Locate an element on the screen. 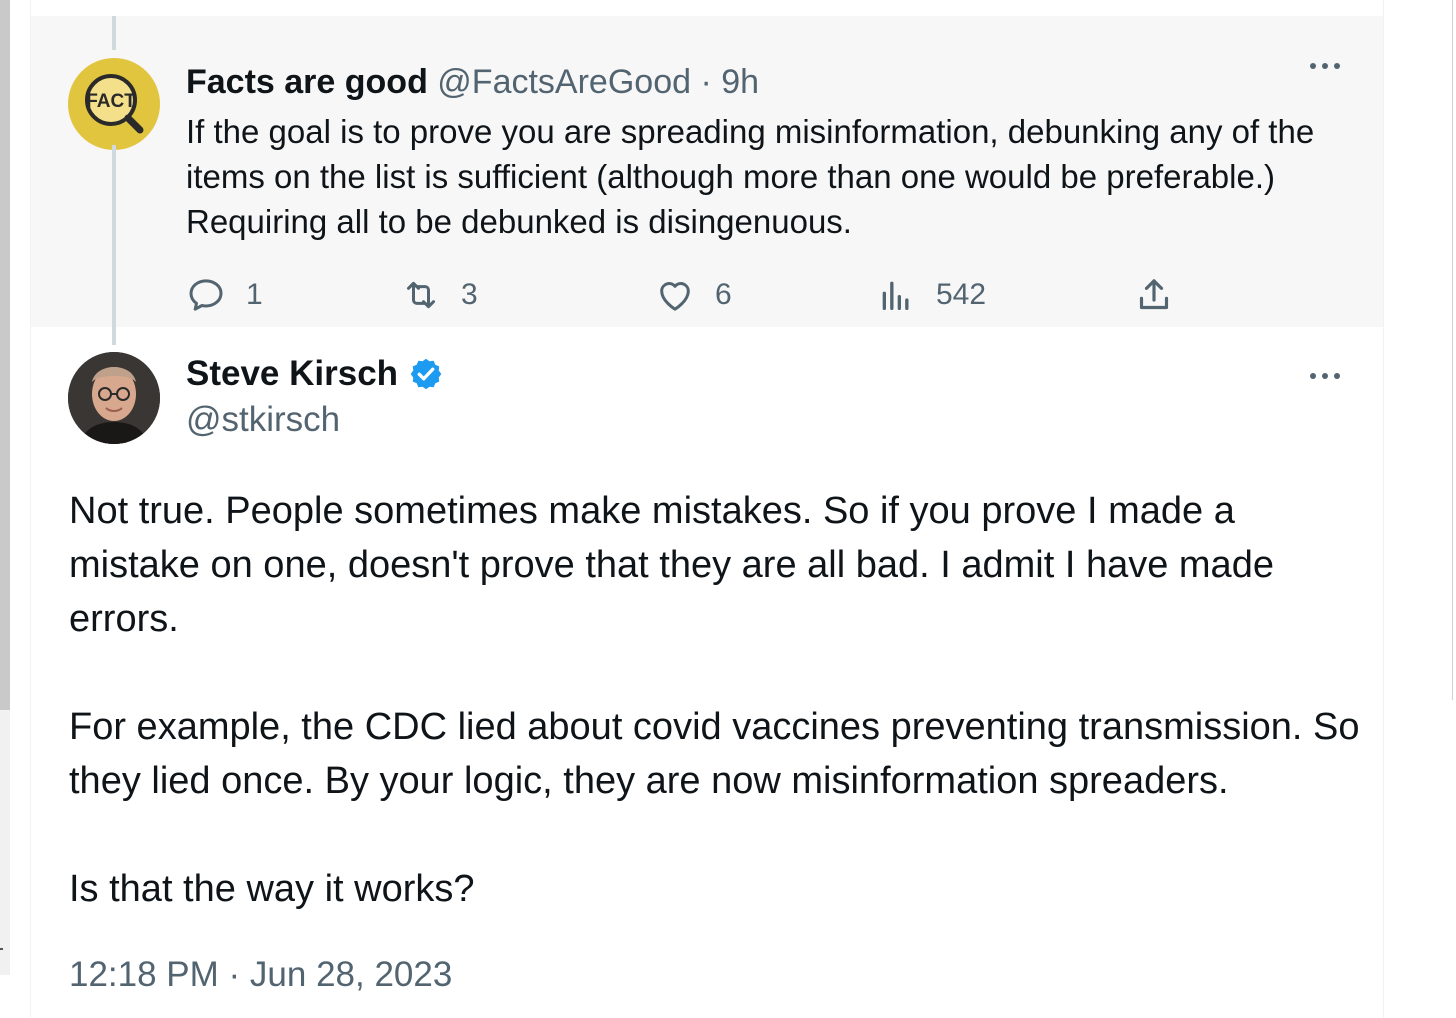 This screenshot has width=1456, height=1018. retweet-action: 3 is located at coordinates (439, 295).